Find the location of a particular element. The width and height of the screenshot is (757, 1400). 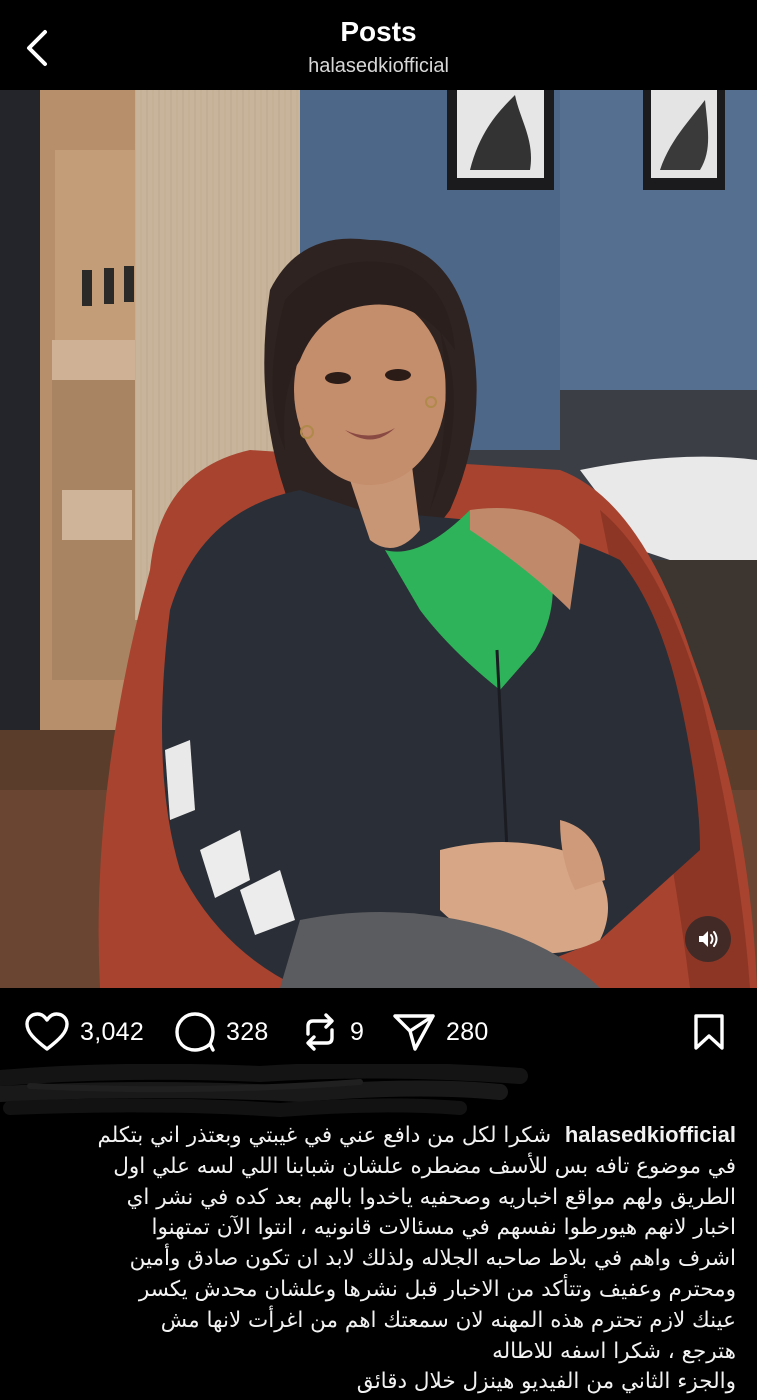

comment-bubble-icon is located at coordinates (195, 1032).